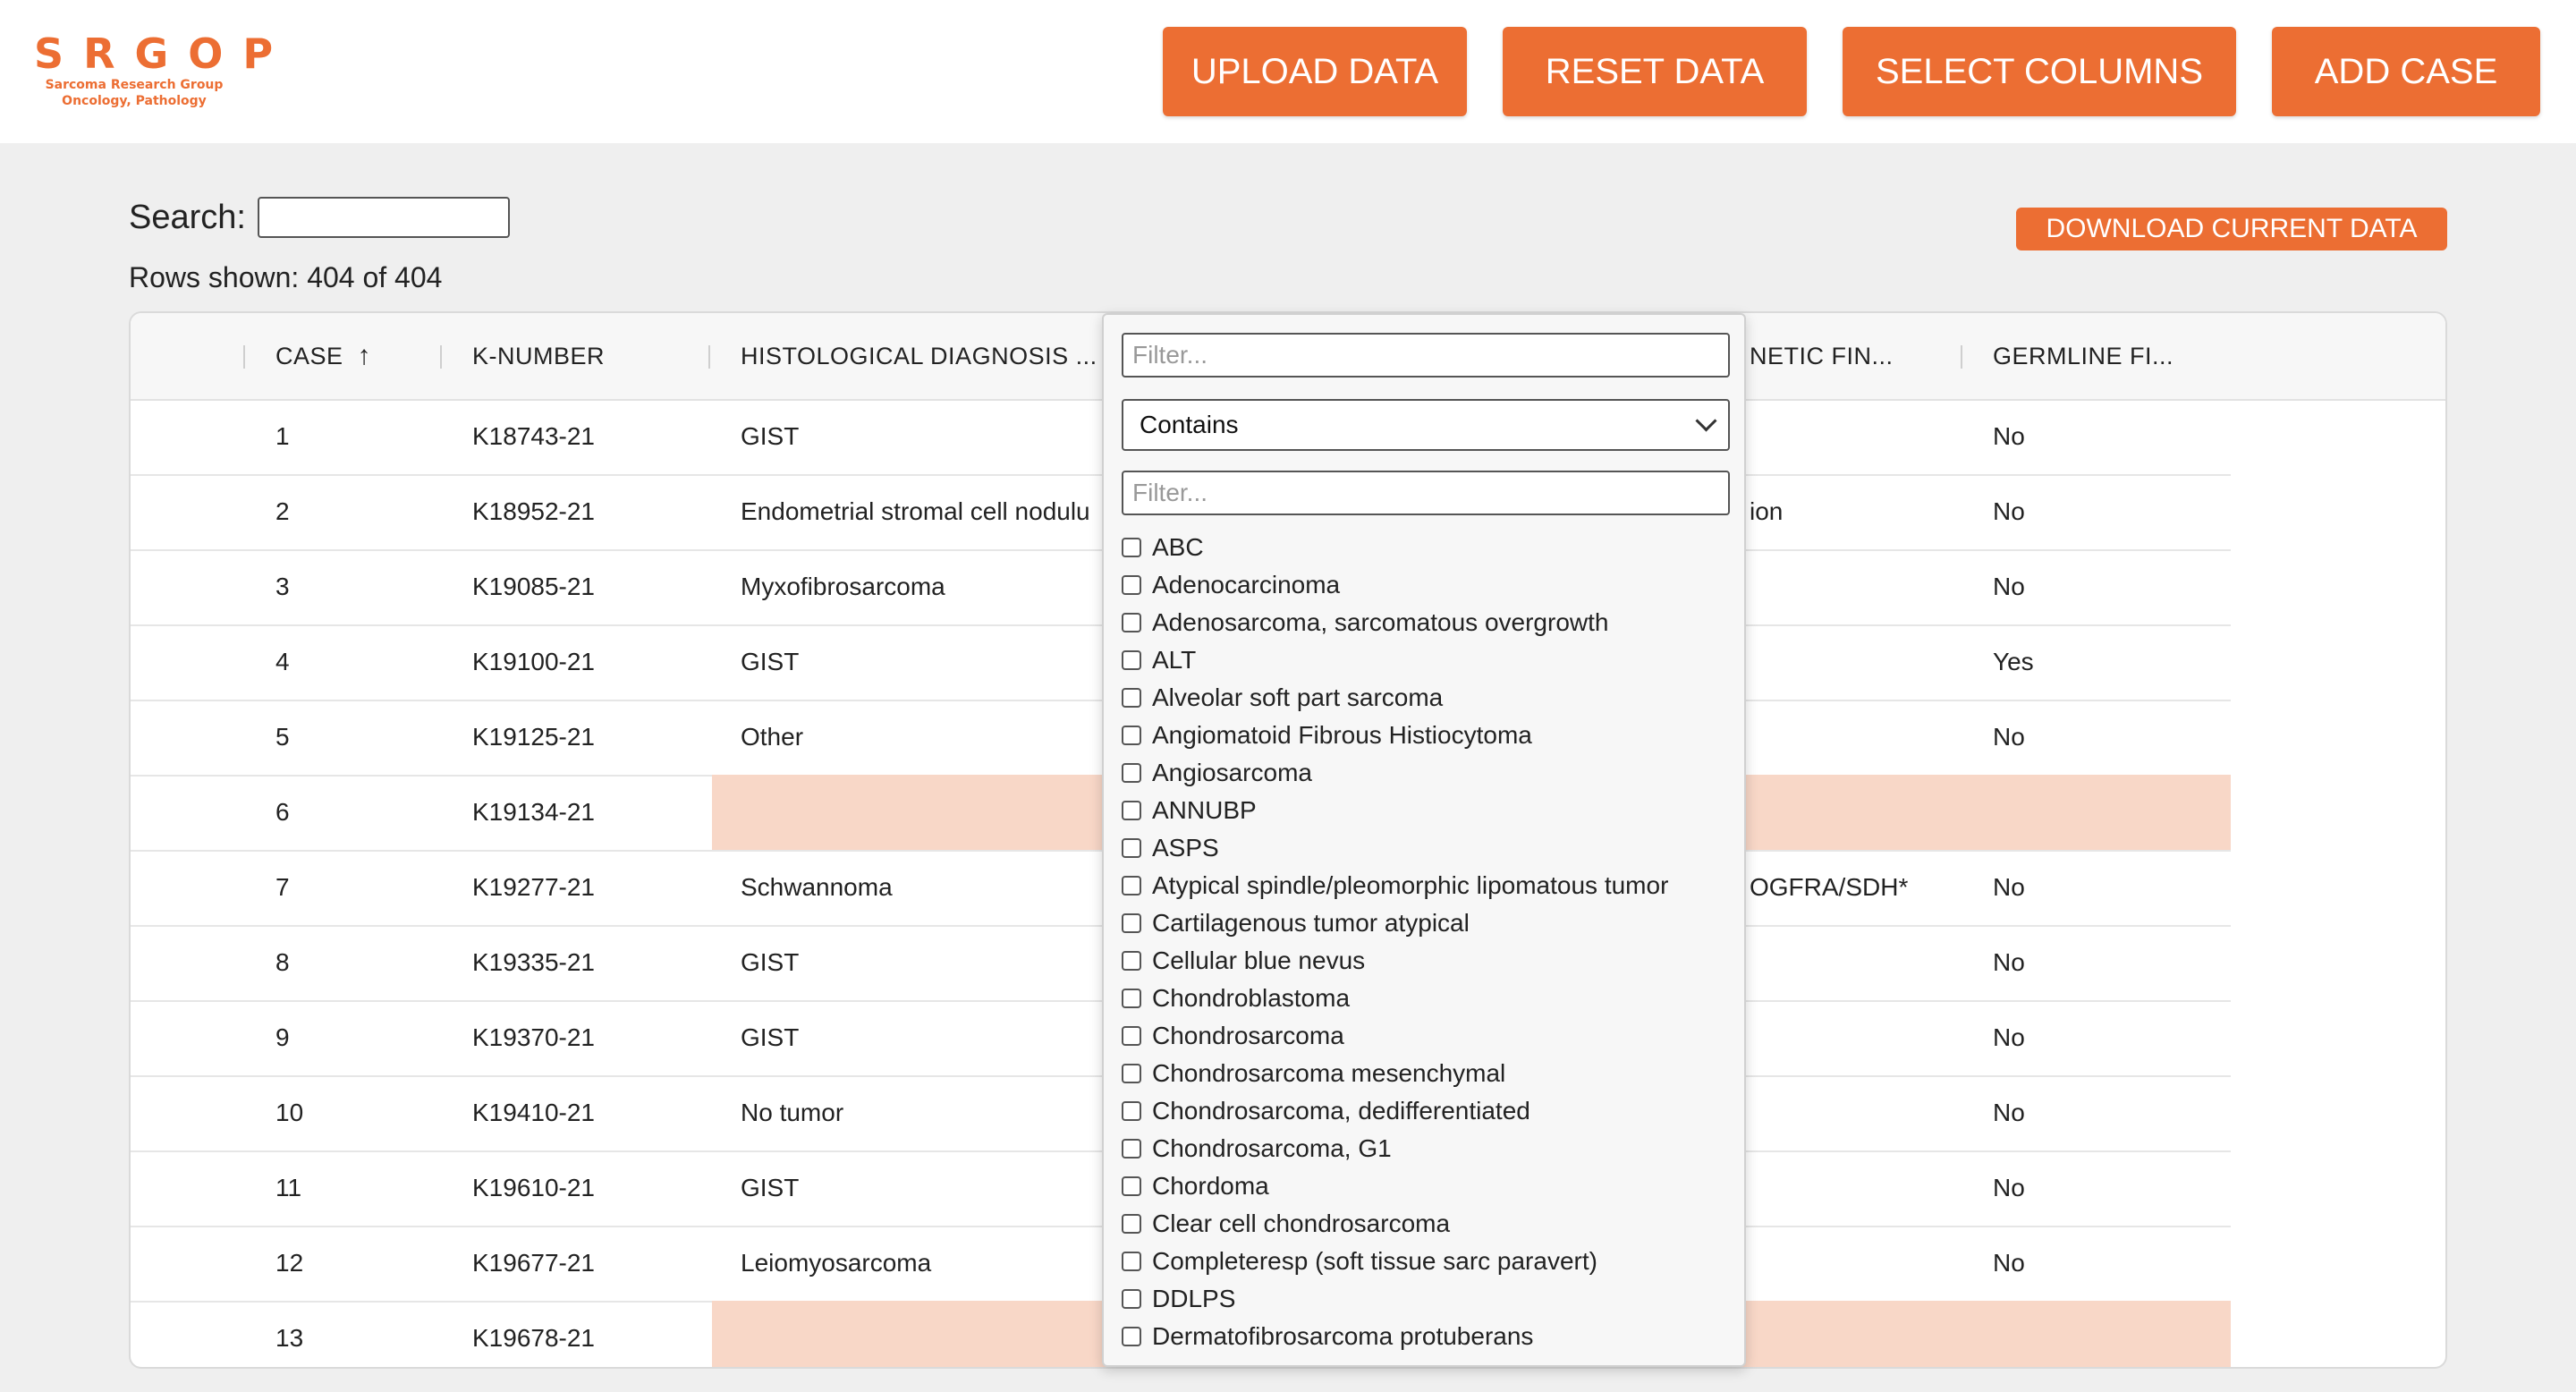 The image size is (2576, 1392). Describe the element at coordinates (2013, 662) in the screenshot. I see `cell-germline-findings: Yes` at that location.